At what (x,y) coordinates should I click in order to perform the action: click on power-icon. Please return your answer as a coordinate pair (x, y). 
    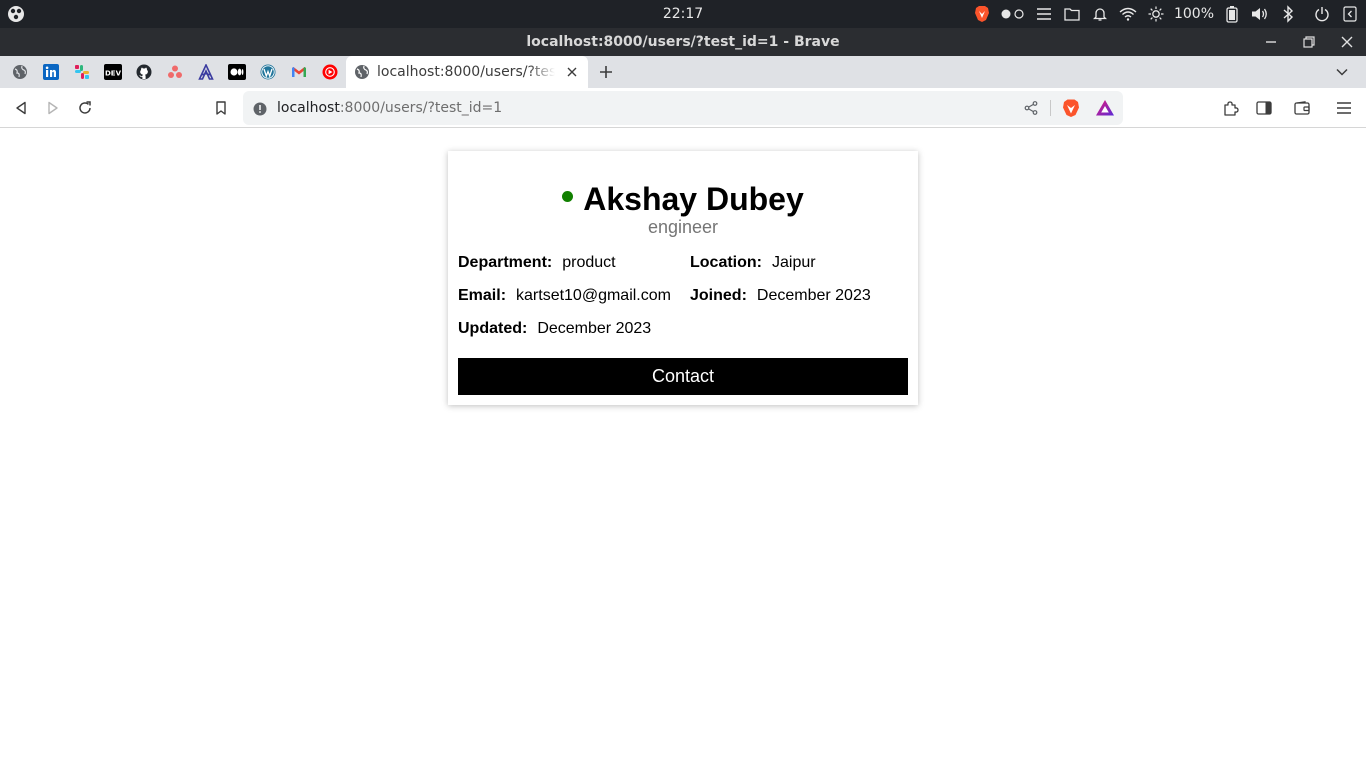
    Looking at the image, I should click on (1322, 14).